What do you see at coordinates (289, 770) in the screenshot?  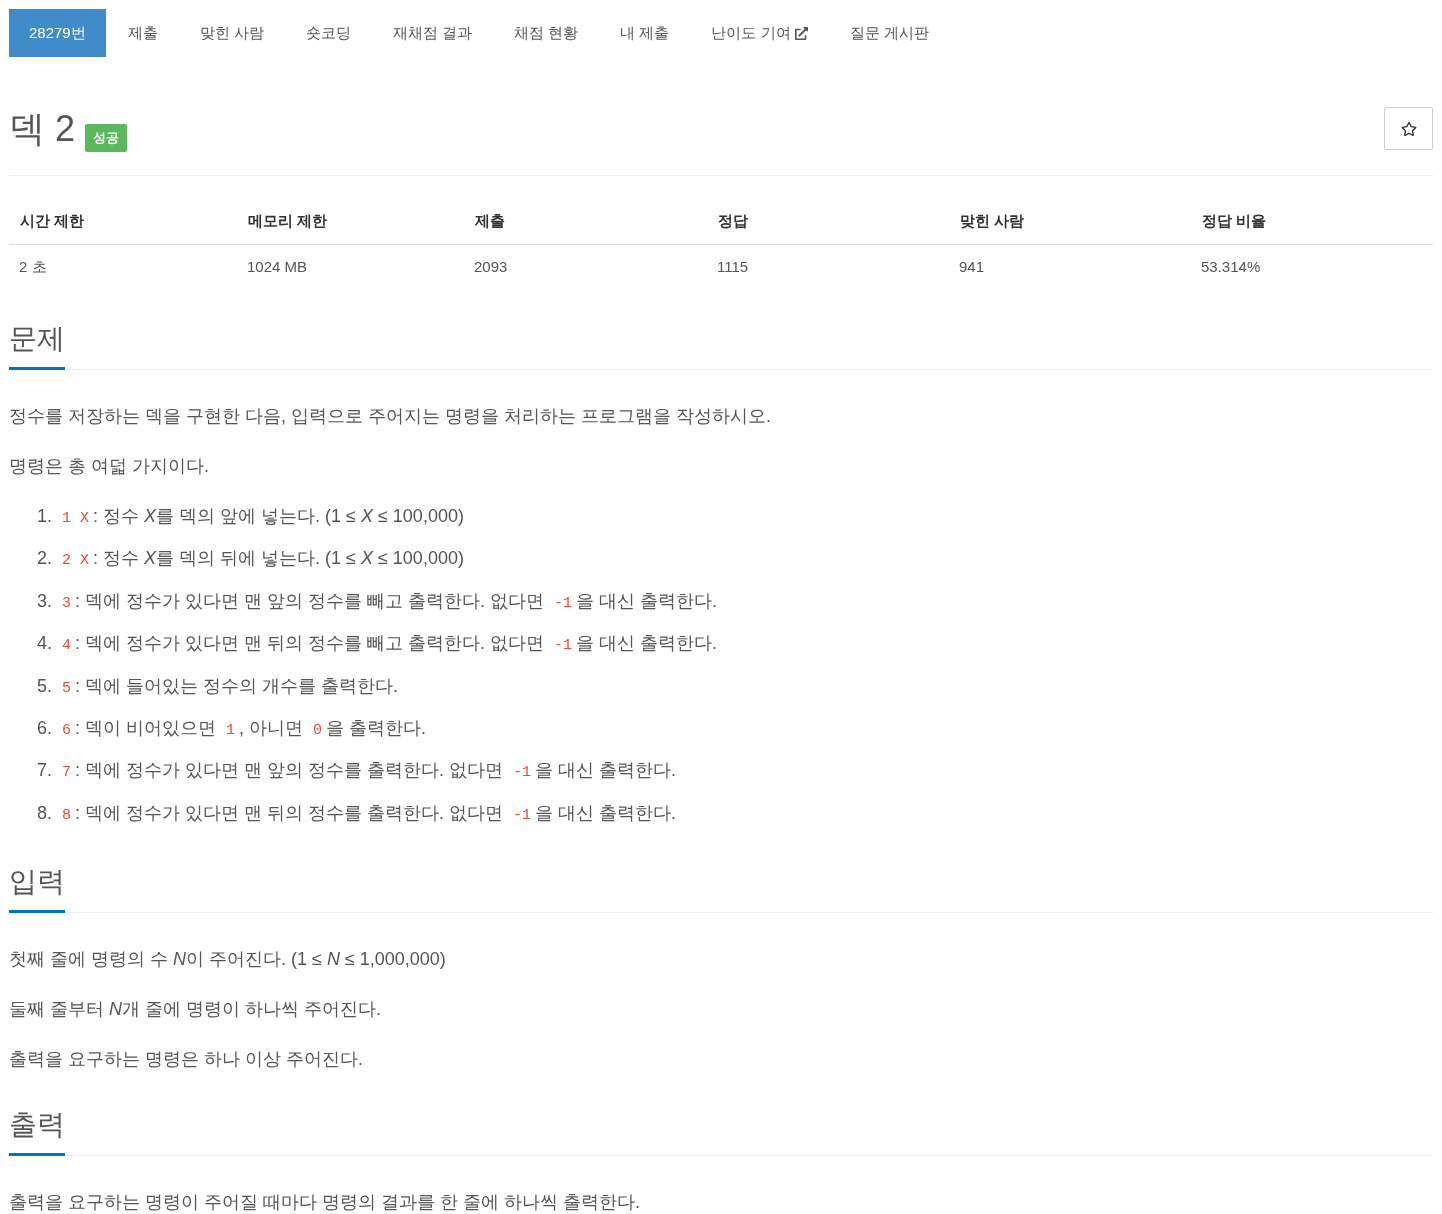 I see `list-item-text: : 덱에 정수가 있다면 맨 앞의 정수를 출력한다. 없다면` at bounding box center [289, 770].